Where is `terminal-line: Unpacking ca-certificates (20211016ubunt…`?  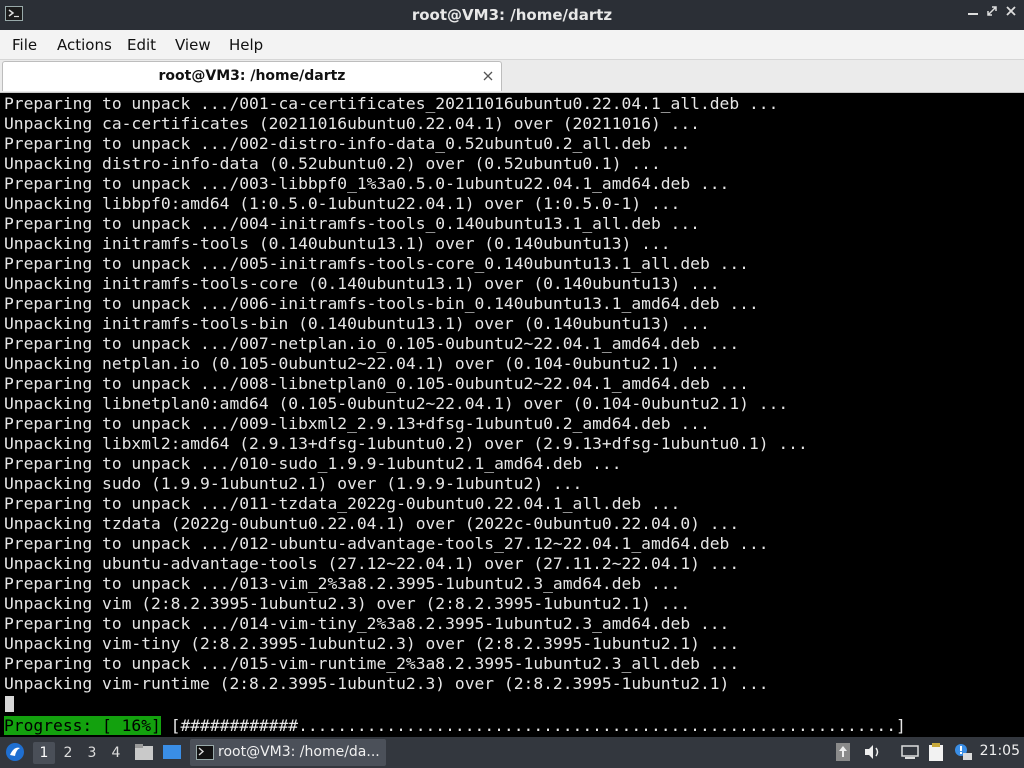 terminal-line: Unpacking ca-certificates (20211016ubunt… is located at coordinates (352, 123).